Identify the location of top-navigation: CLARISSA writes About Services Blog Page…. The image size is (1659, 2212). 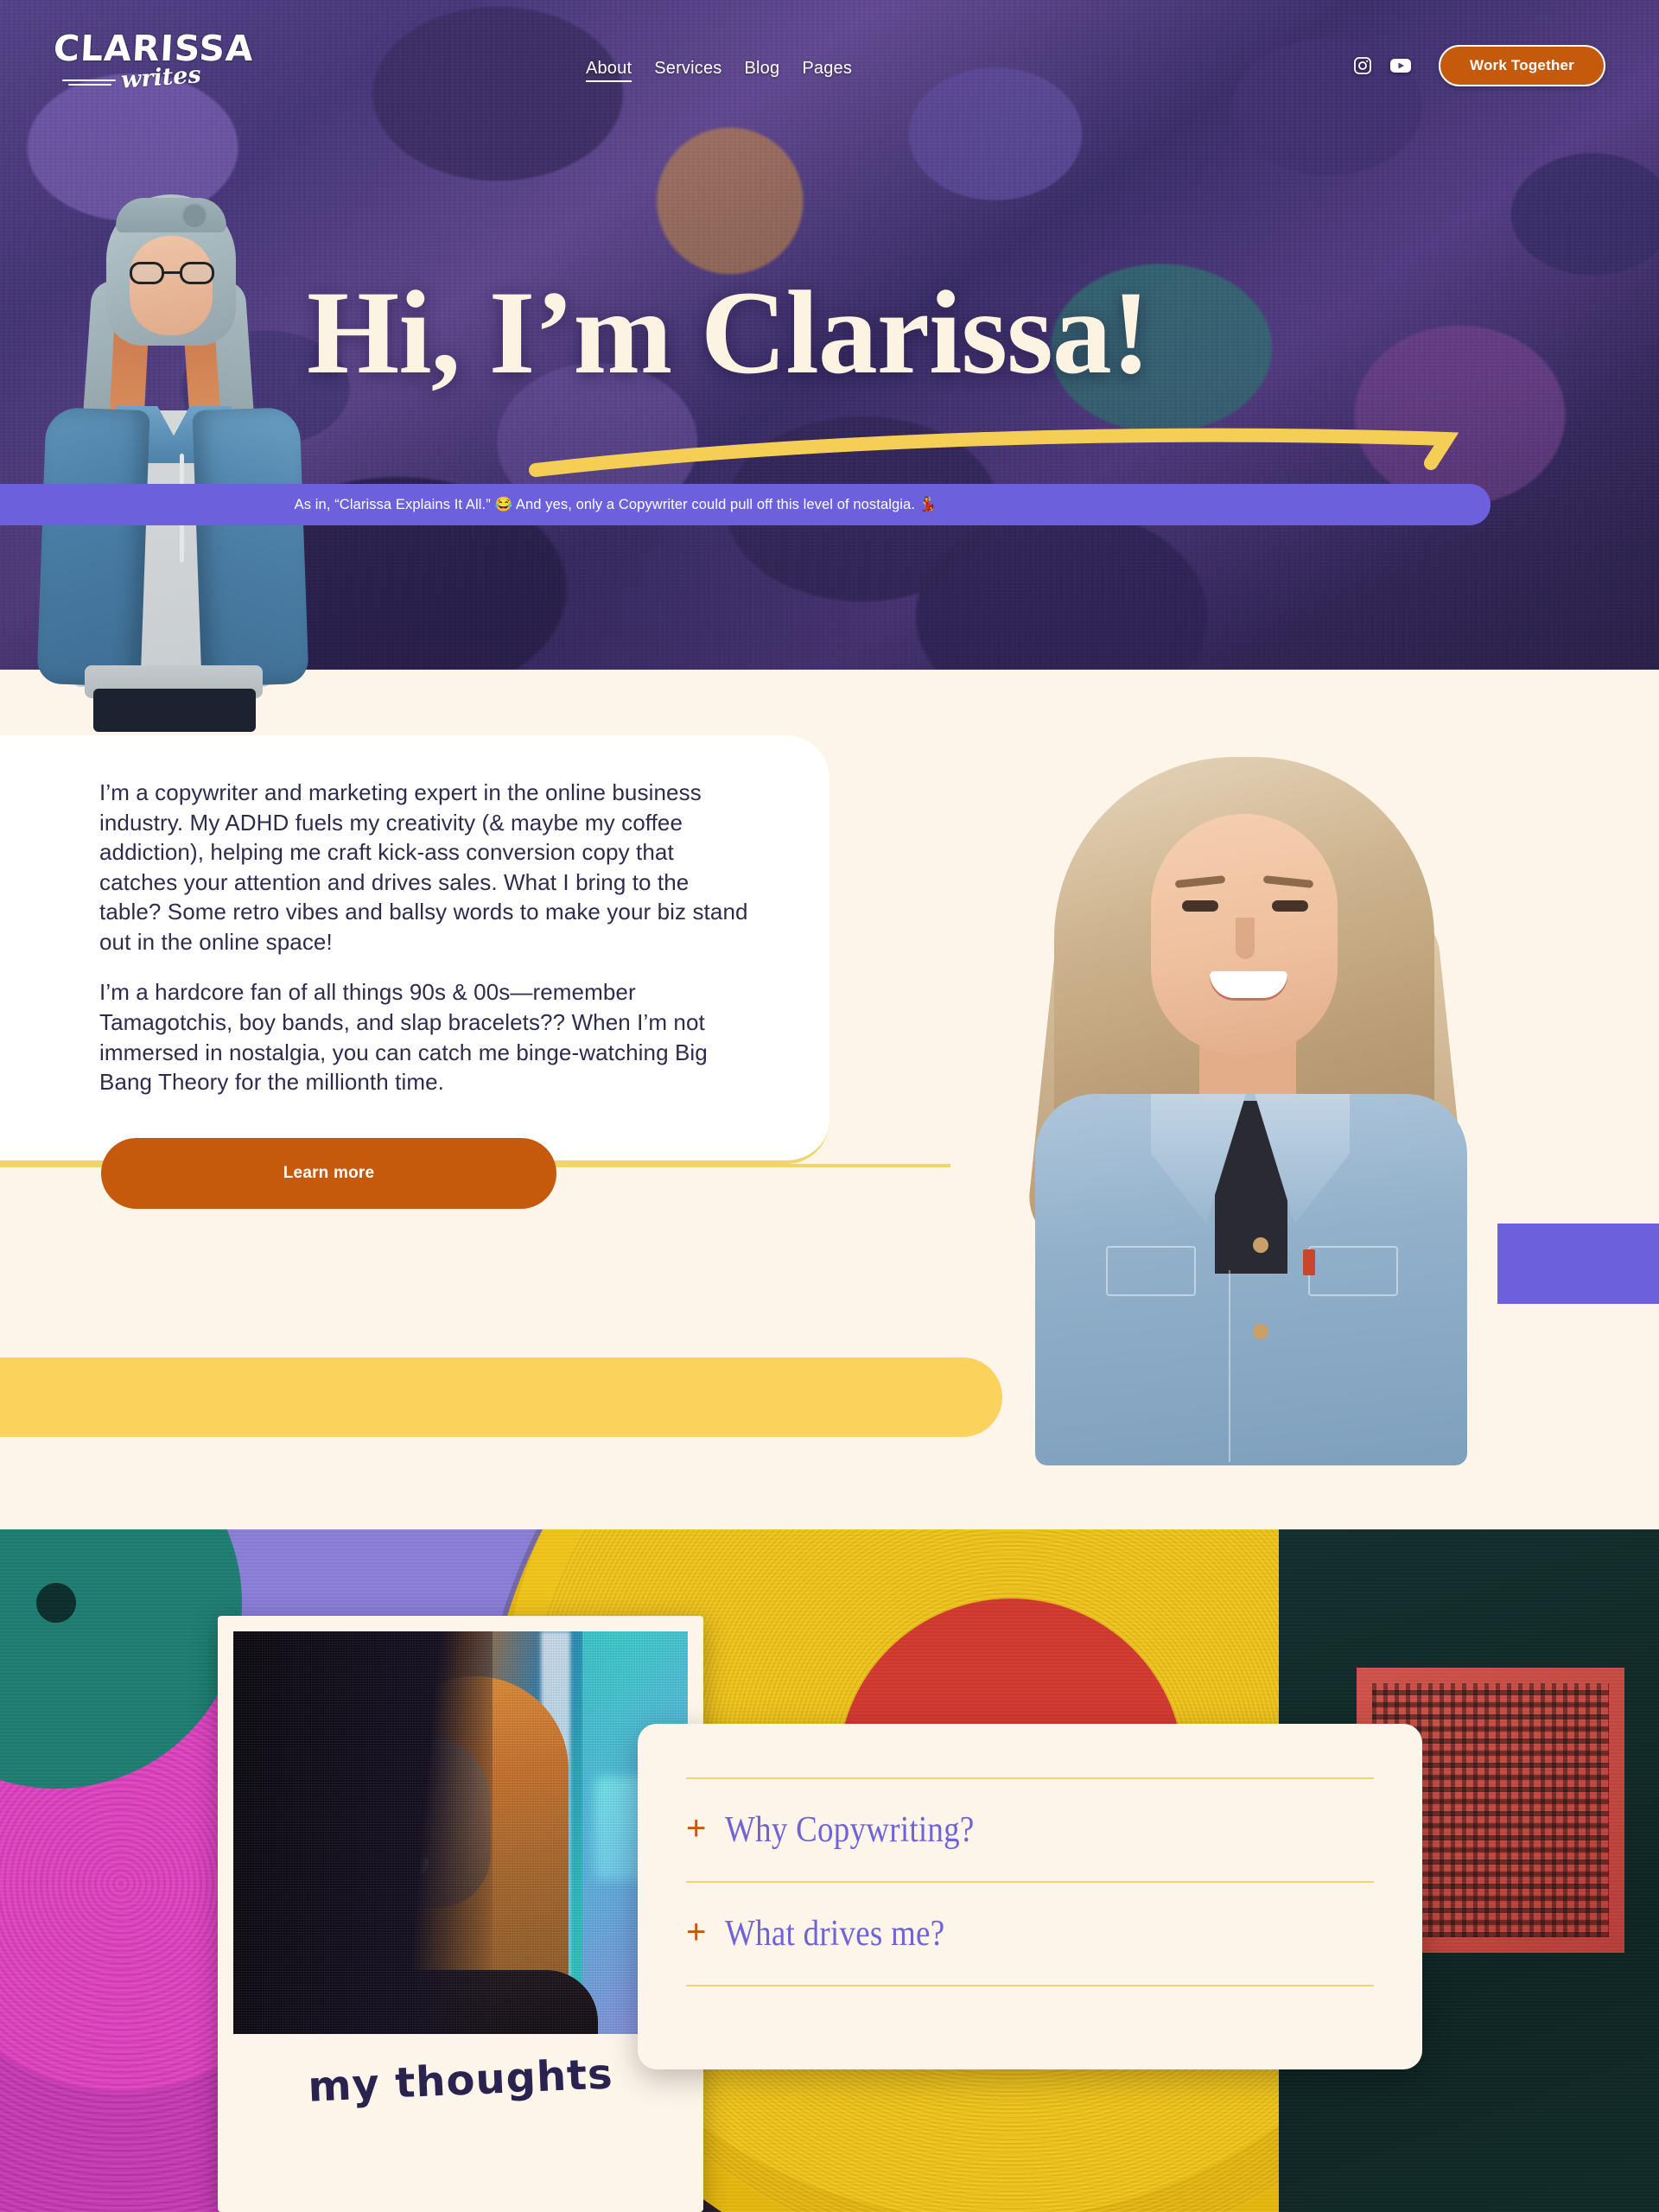
(829, 47).